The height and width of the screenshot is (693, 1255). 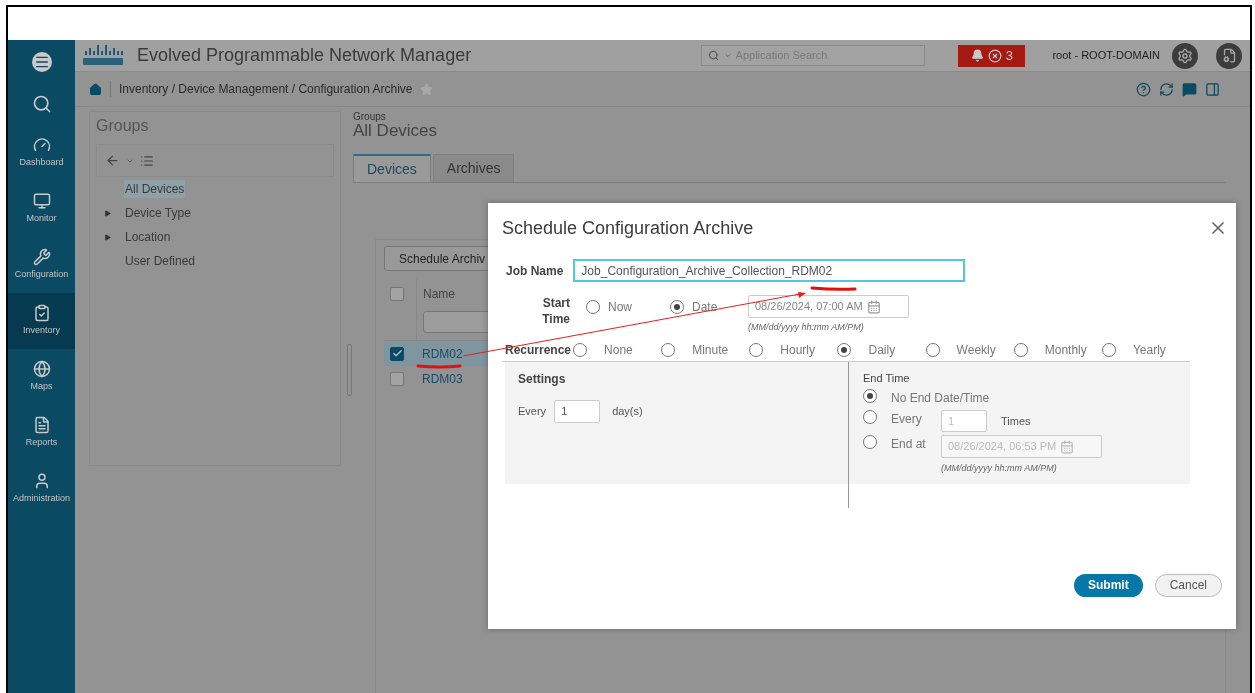 What do you see at coordinates (909, 444) in the screenshot?
I see `option-label: End at` at bounding box center [909, 444].